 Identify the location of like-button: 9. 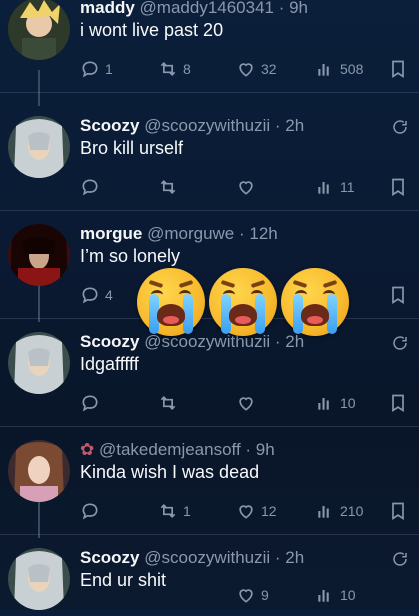
(252, 595).